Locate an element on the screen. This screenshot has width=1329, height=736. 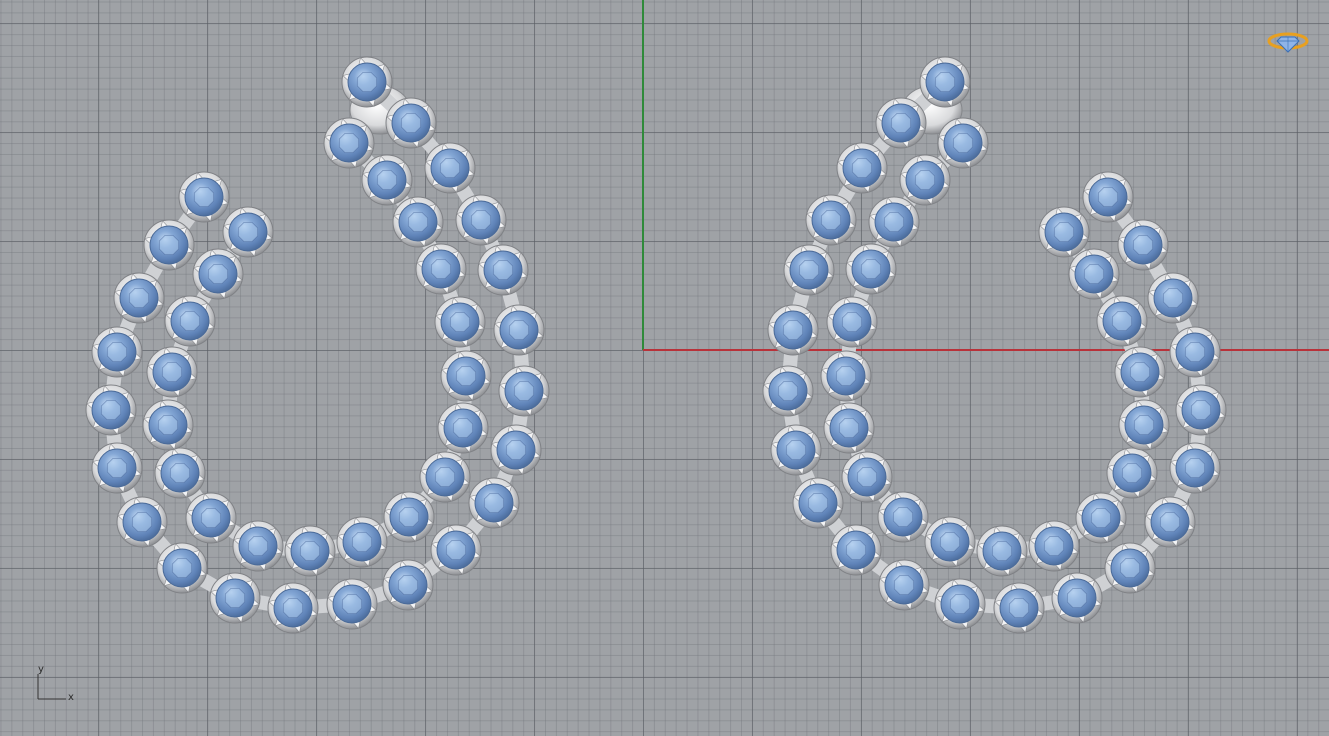
axis-indicator-icon is located at coordinates (51, 687).